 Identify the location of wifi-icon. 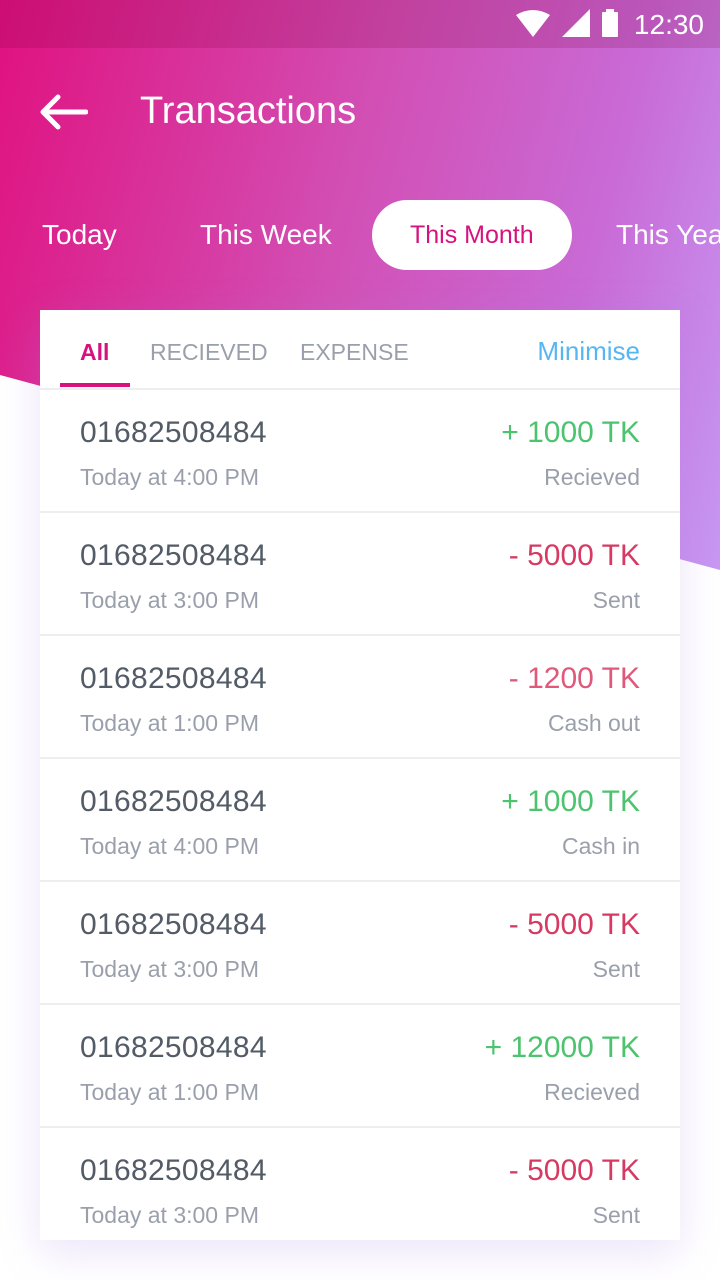
(532, 25).